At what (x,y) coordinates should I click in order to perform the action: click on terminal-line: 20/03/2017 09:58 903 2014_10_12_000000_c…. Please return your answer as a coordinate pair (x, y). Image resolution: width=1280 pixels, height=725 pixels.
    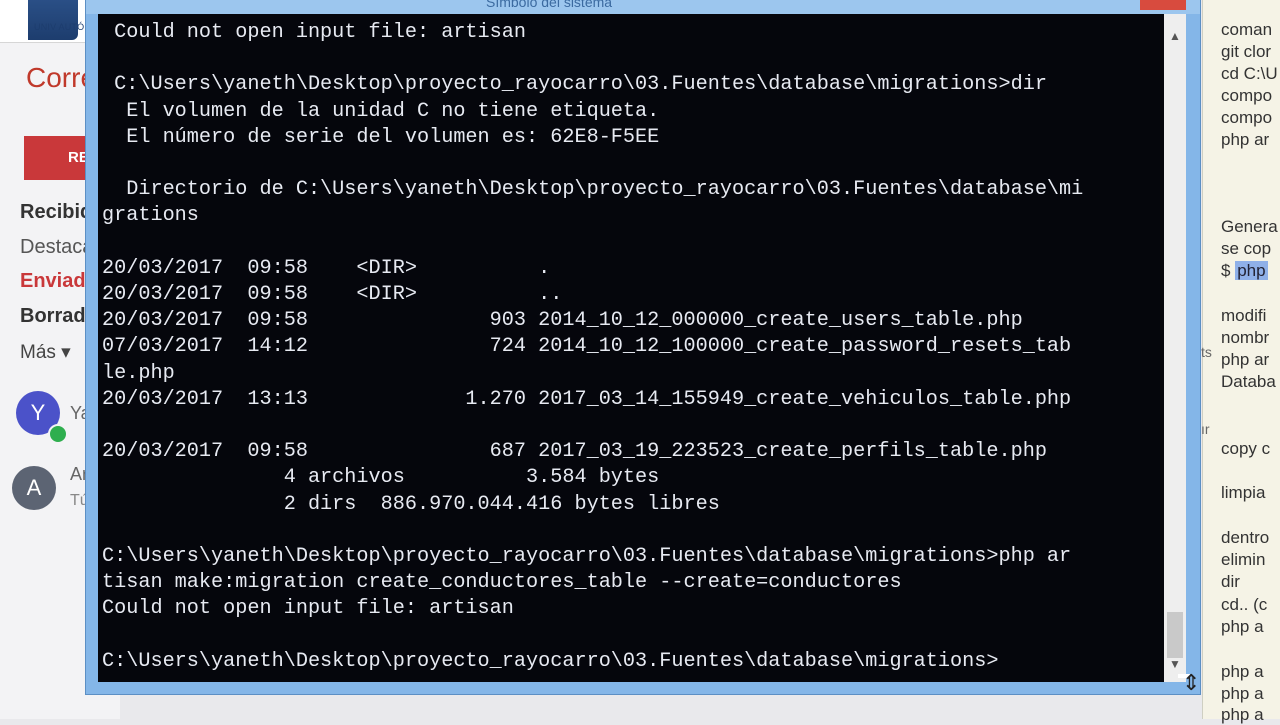
    Looking at the image, I should click on (562, 321).